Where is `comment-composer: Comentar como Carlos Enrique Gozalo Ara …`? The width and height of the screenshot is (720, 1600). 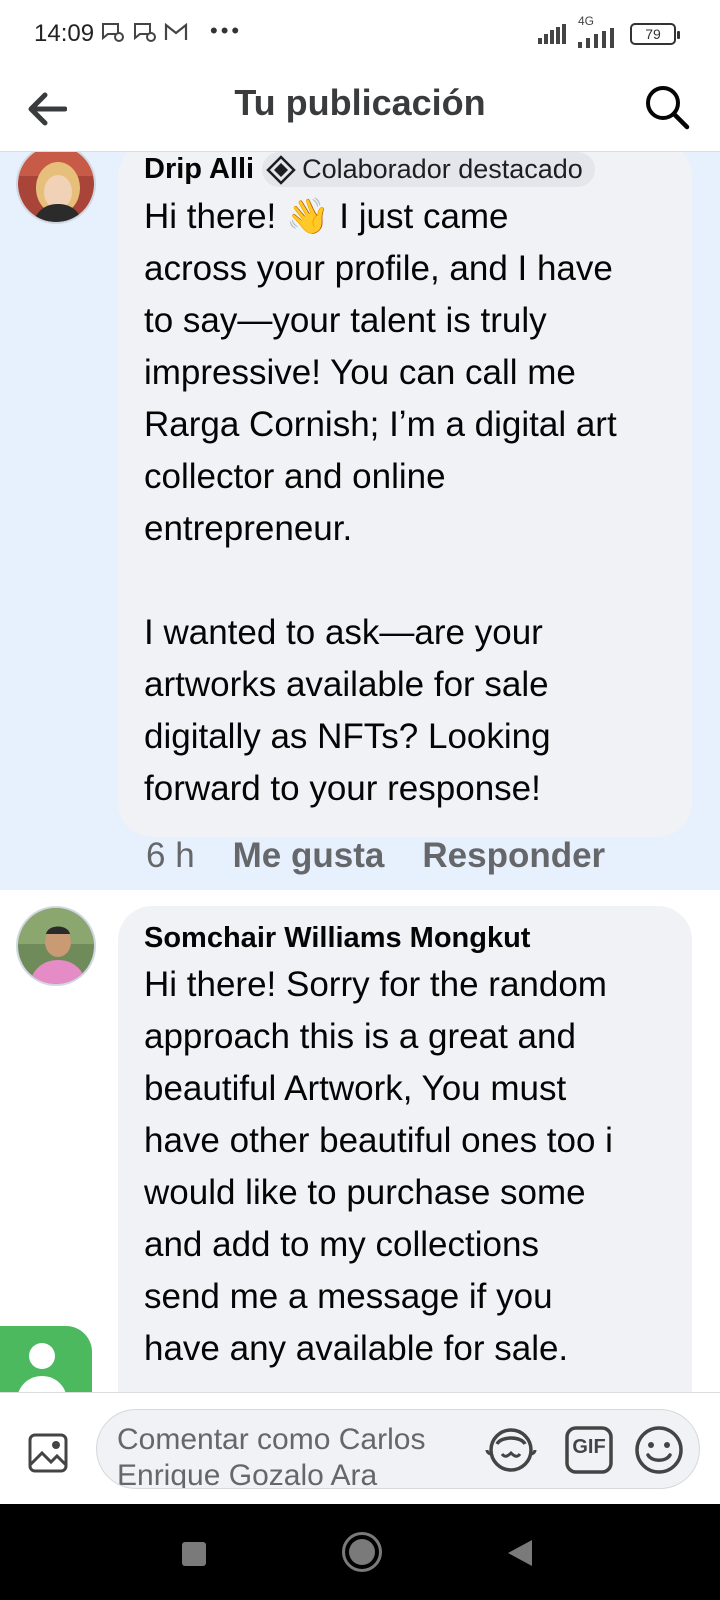
comment-composer: Comentar como Carlos Enrique Gozalo Ara … is located at coordinates (360, 1448).